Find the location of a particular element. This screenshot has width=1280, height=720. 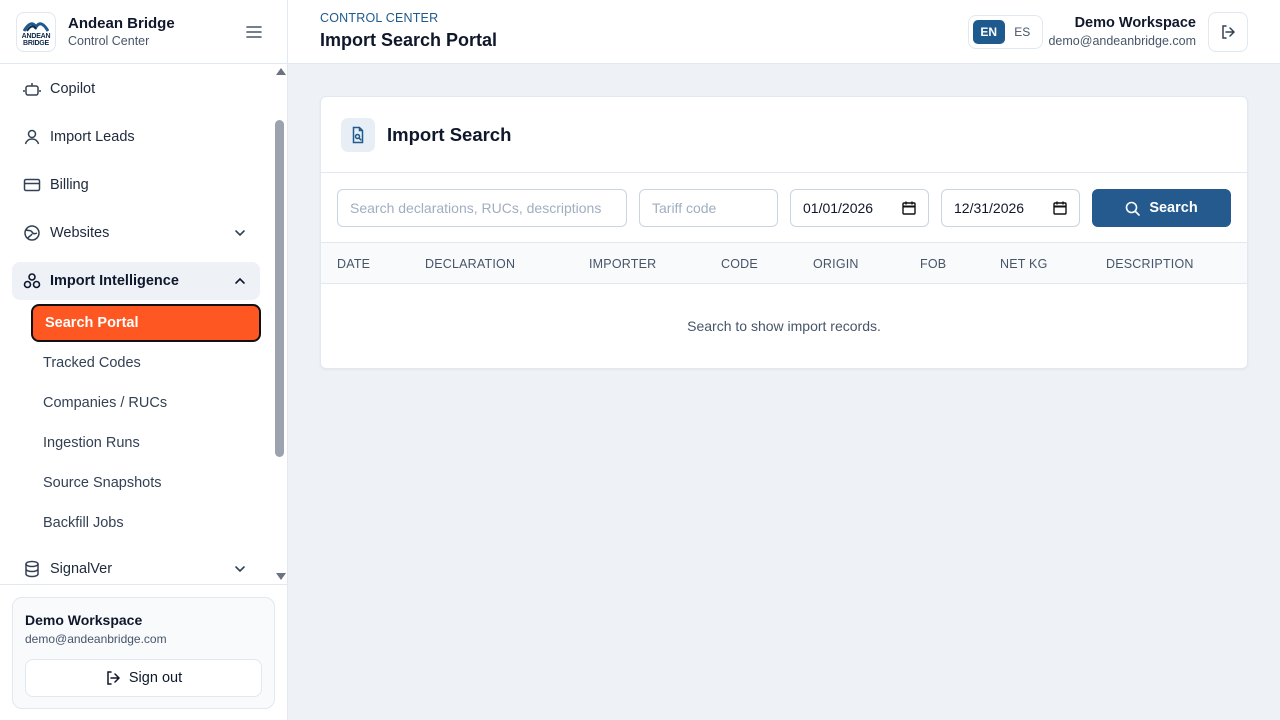

logo-text-line1: ANDEAN is located at coordinates (36, 36).